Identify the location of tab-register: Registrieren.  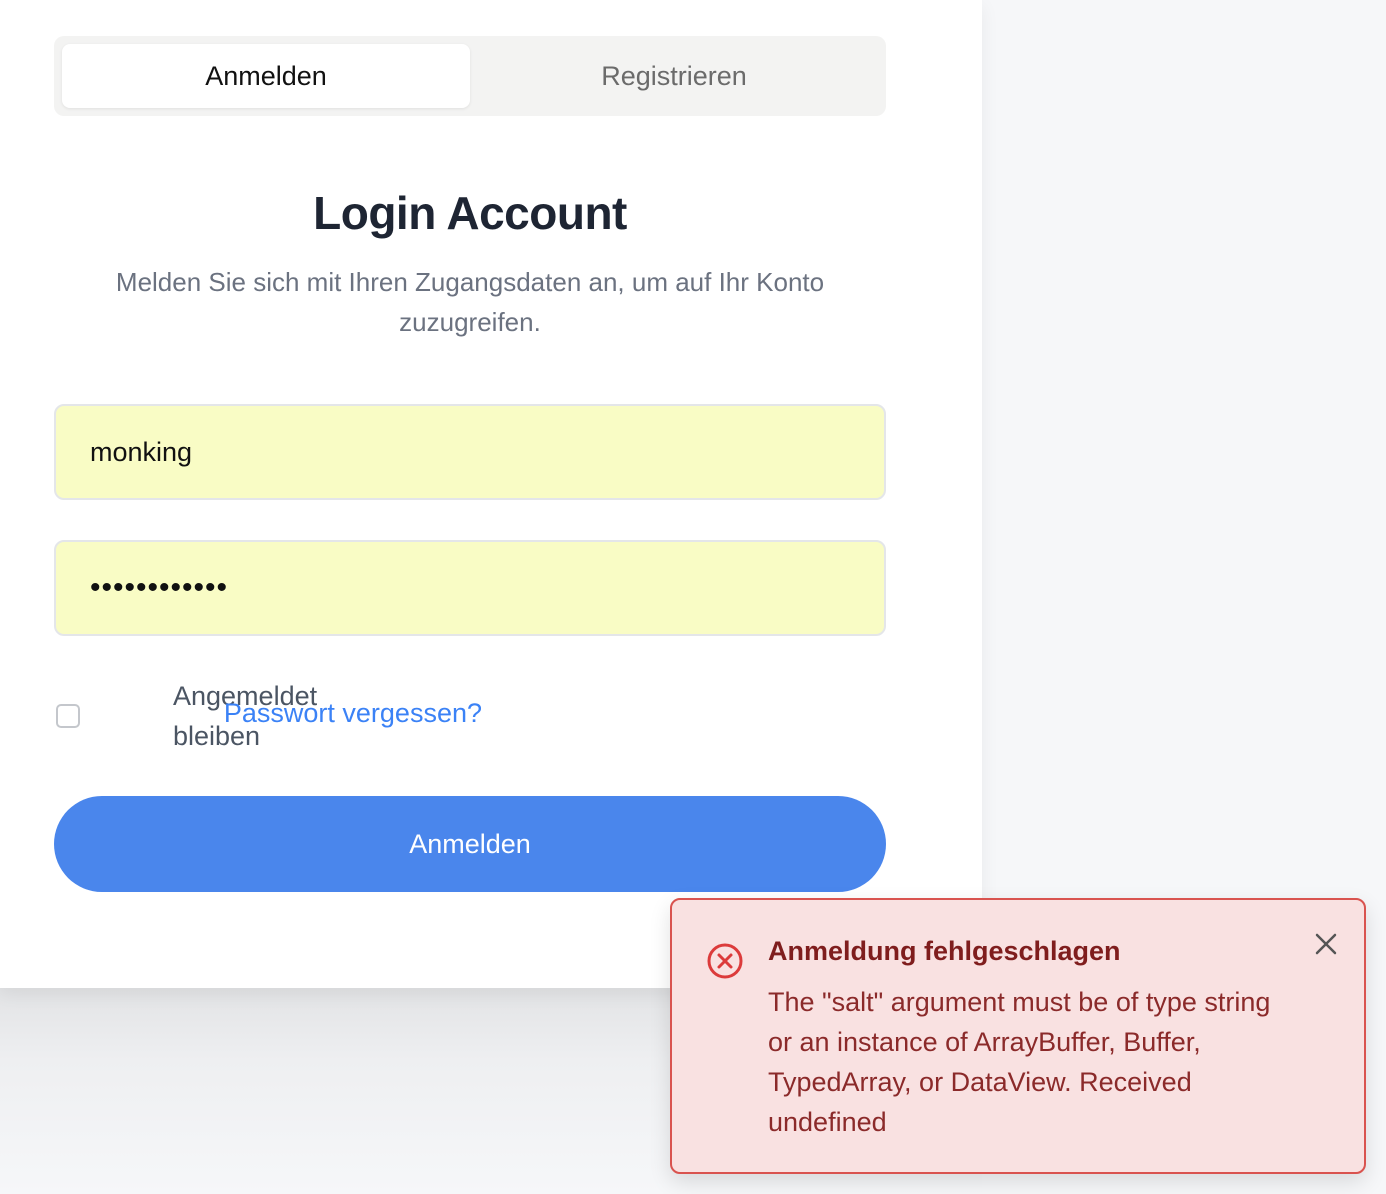
(674, 76).